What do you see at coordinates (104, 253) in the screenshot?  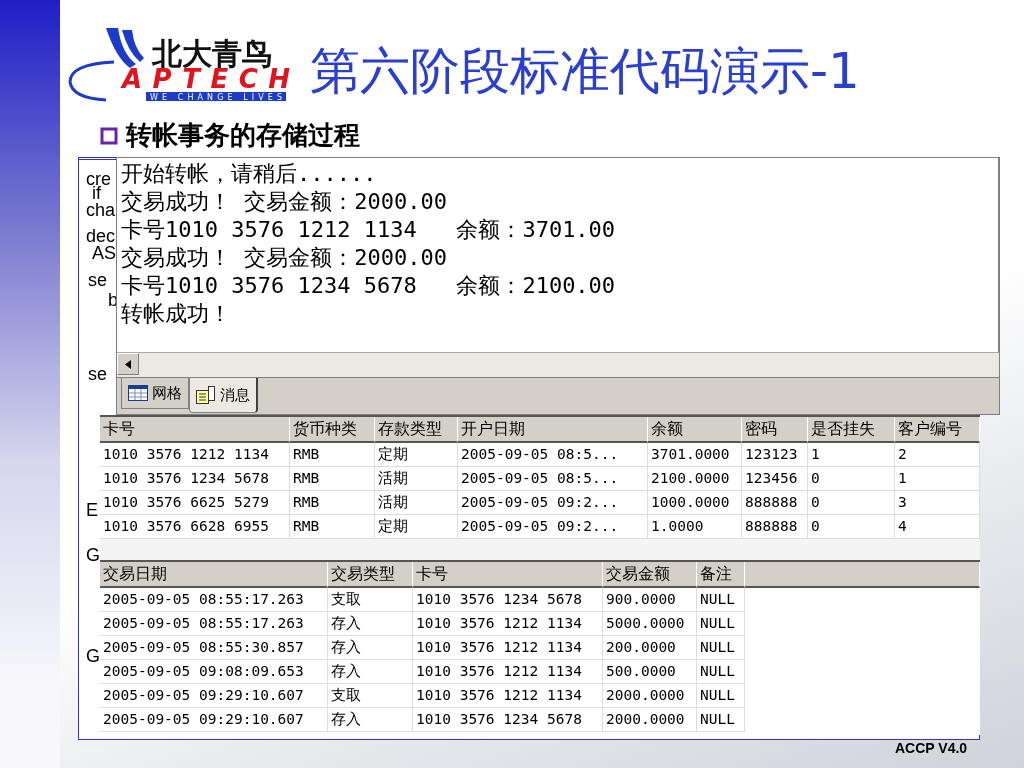 I see `code-fragment: AS` at bounding box center [104, 253].